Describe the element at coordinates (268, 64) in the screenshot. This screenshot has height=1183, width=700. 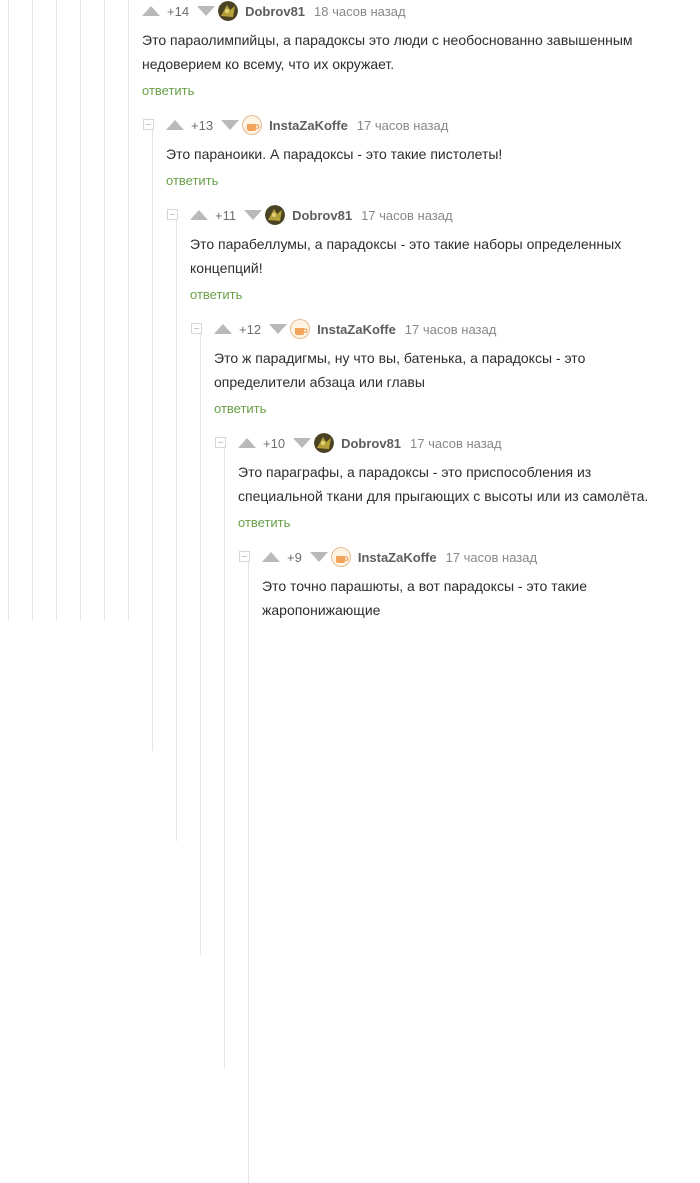
I see `comment-text-line: недоверием ко всему, что их окружает.` at that location.